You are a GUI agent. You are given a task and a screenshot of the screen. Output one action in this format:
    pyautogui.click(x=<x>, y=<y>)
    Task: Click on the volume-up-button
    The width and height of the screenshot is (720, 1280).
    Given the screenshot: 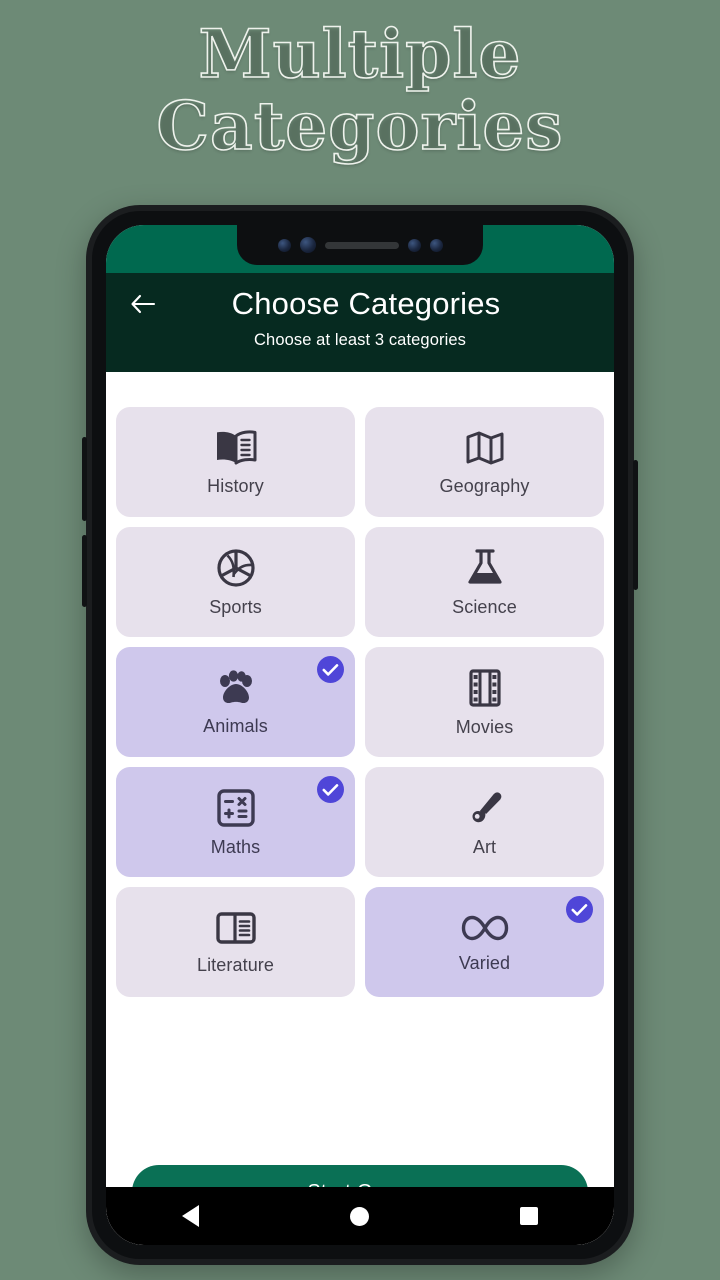 What is the action you would take?
    pyautogui.click(x=84, y=479)
    